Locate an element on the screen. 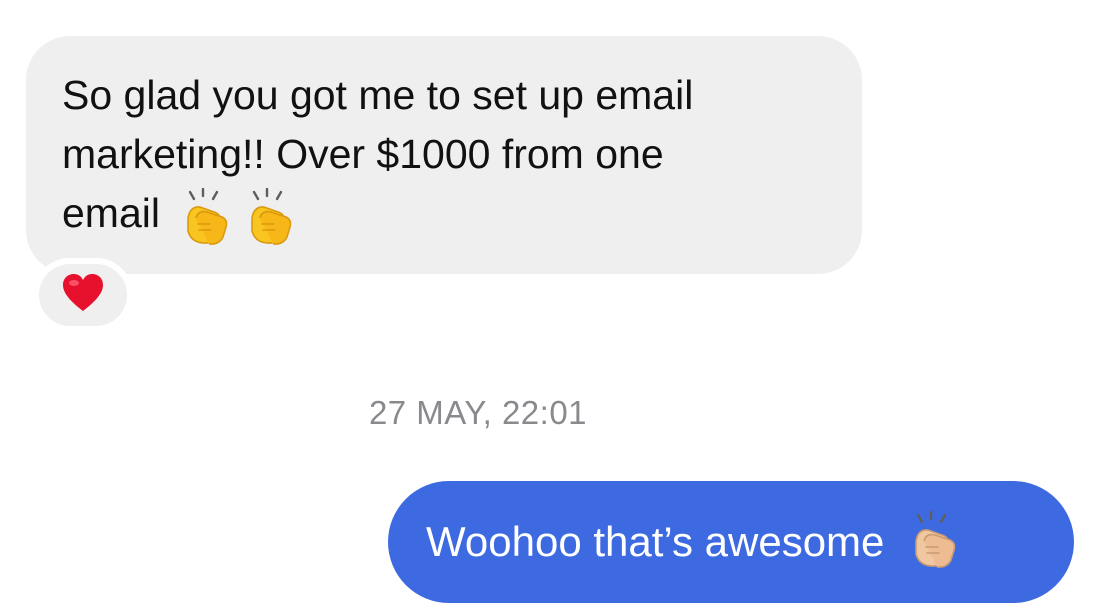 The height and width of the screenshot is (614, 1099). heart-icon is located at coordinates (83, 295).